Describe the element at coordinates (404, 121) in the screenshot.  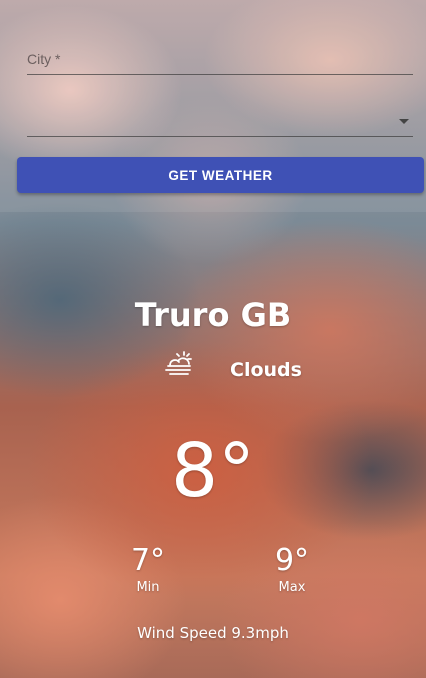
I see `dropdown-arrow-icon` at that location.